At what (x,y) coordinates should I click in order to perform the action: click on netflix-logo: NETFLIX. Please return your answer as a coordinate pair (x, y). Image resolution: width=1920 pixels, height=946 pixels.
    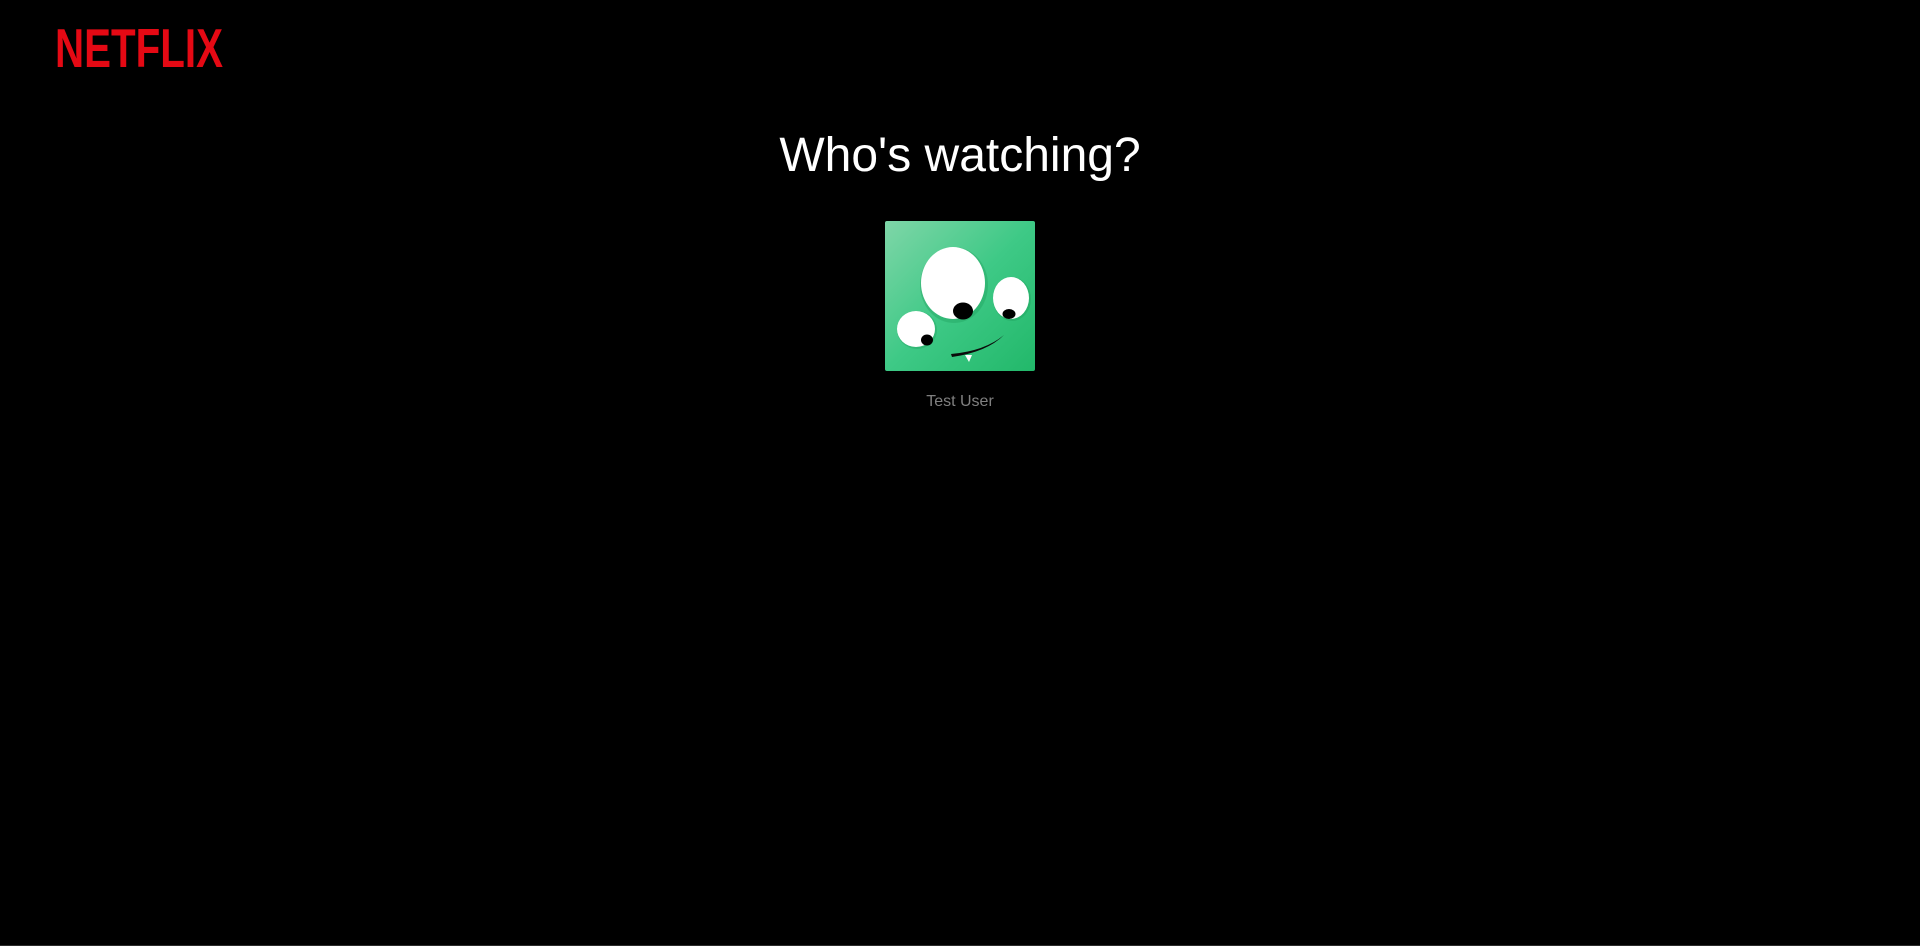
    Looking at the image, I should click on (139, 47).